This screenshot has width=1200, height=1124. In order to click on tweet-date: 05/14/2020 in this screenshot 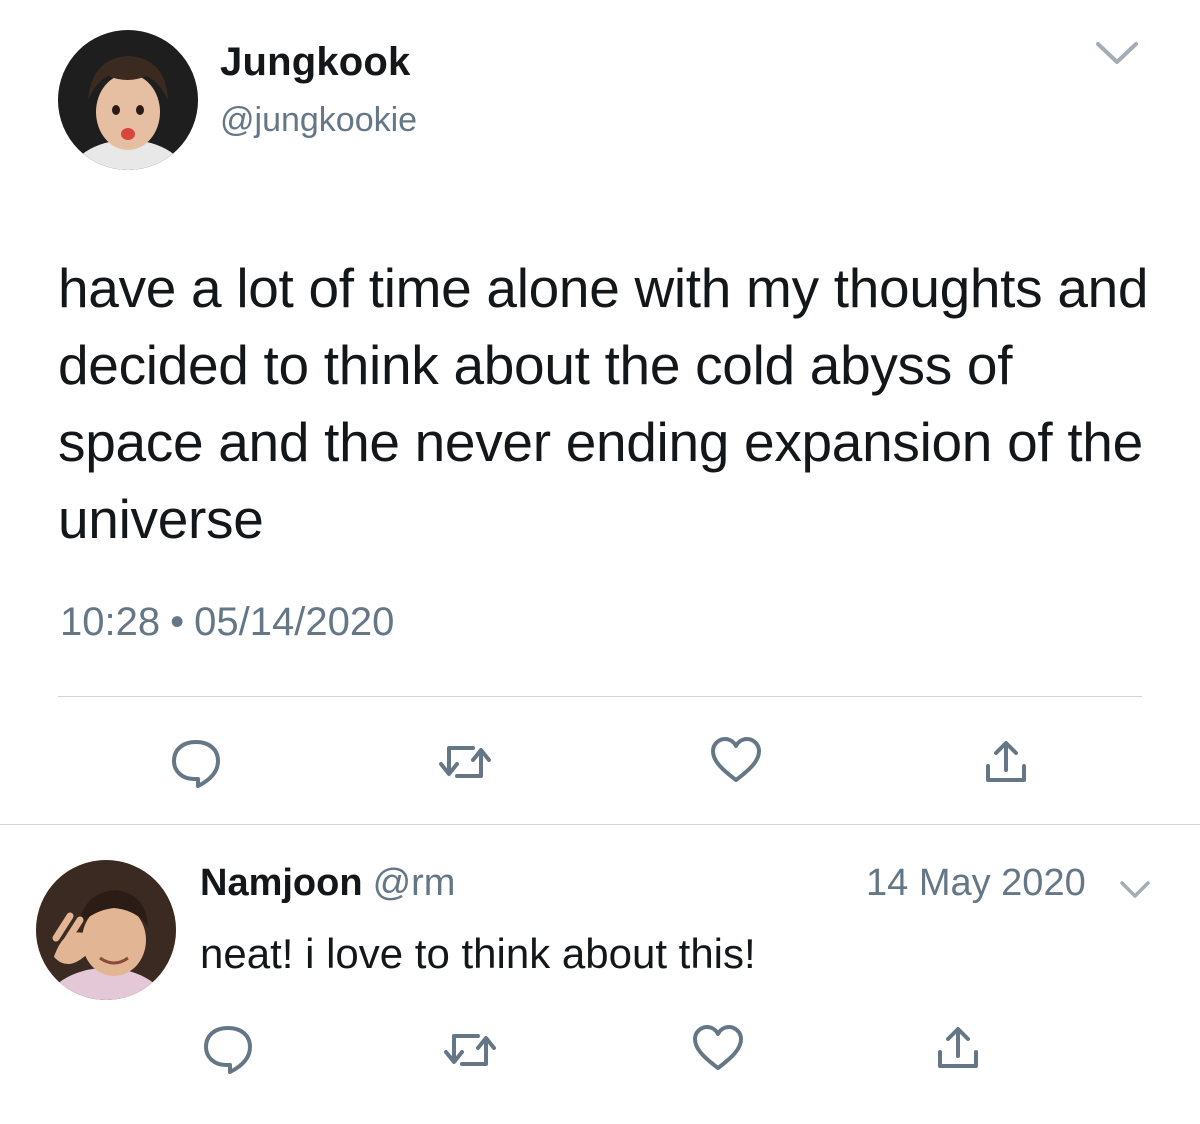, I will do `click(294, 622)`.